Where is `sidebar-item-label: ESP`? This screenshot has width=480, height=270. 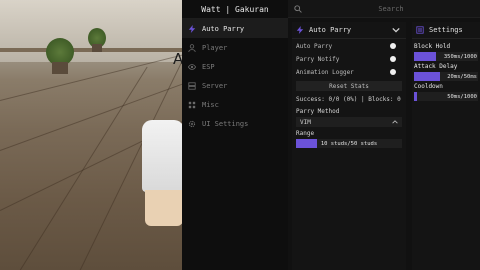 sidebar-item-label: ESP is located at coordinates (208, 66).